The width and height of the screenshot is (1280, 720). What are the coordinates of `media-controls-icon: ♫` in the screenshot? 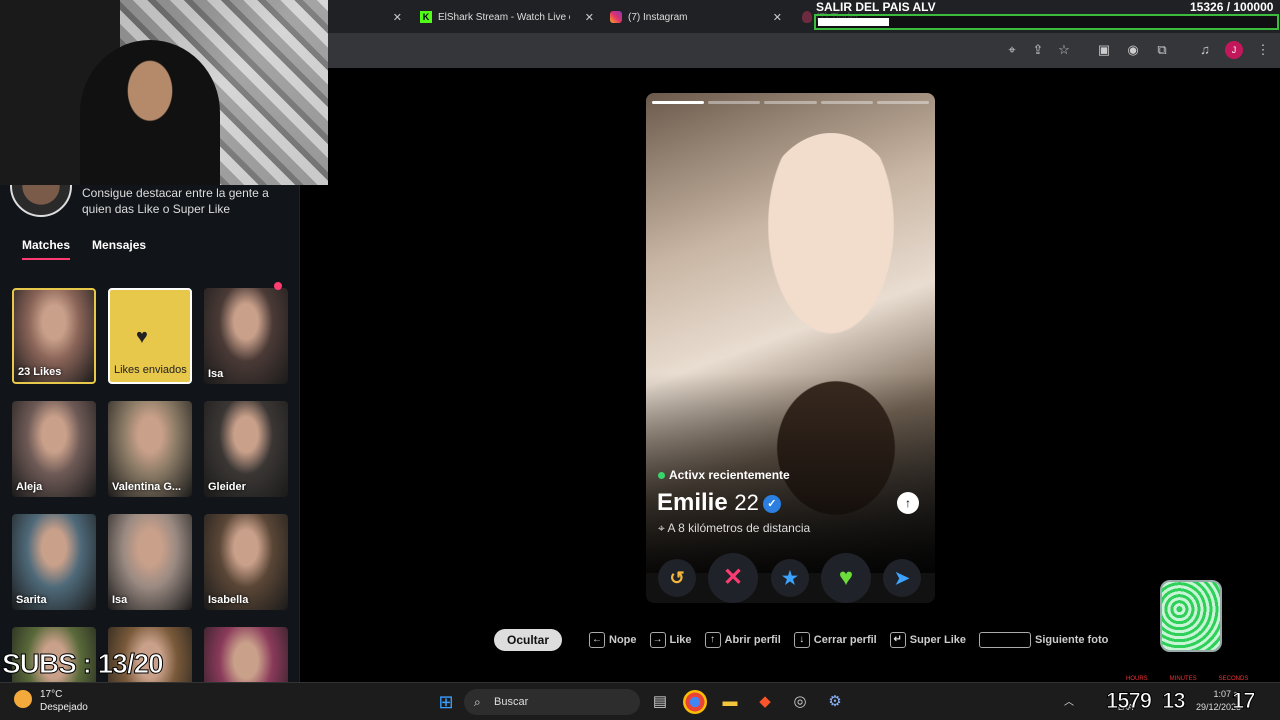 It's located at (1205, 50).